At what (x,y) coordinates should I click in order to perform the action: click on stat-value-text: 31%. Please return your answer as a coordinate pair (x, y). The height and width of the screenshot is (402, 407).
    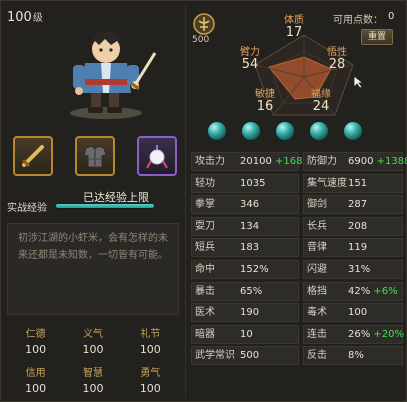
    Looking at the image, I should click on (359, 269).